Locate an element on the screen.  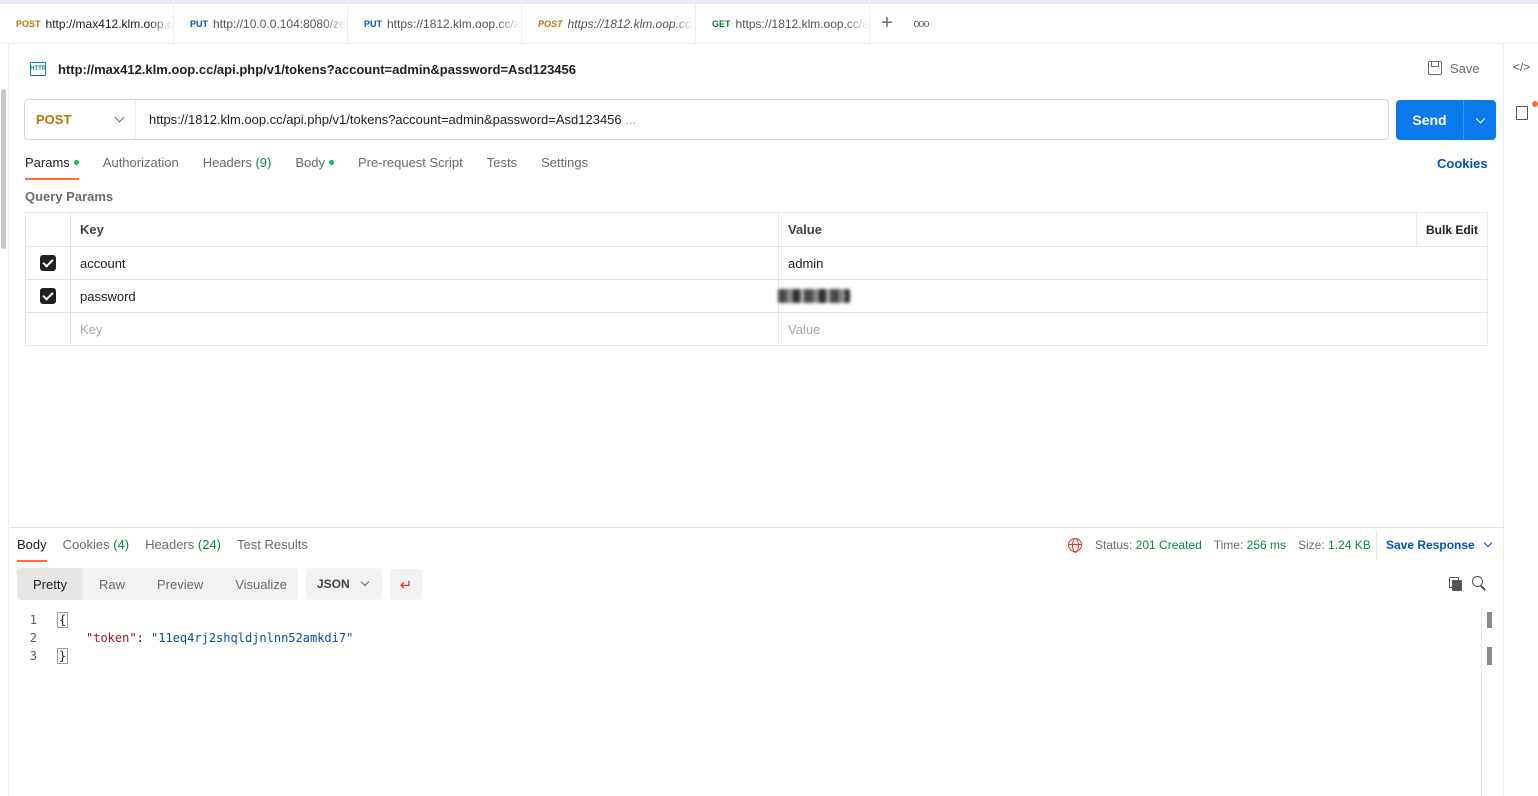
code-line: 2 "token": "11eq4rj2shqldjnlnn52amkdi7" is located at coordinates (191, 638).